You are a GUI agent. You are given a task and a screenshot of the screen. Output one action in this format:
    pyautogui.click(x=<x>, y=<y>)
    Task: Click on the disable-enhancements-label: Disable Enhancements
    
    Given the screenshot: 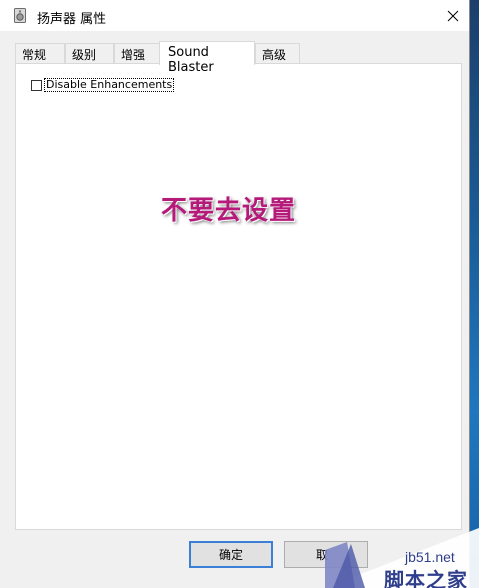 What is the action you would take?
    pyautogui.click(x=109, y=85)
    